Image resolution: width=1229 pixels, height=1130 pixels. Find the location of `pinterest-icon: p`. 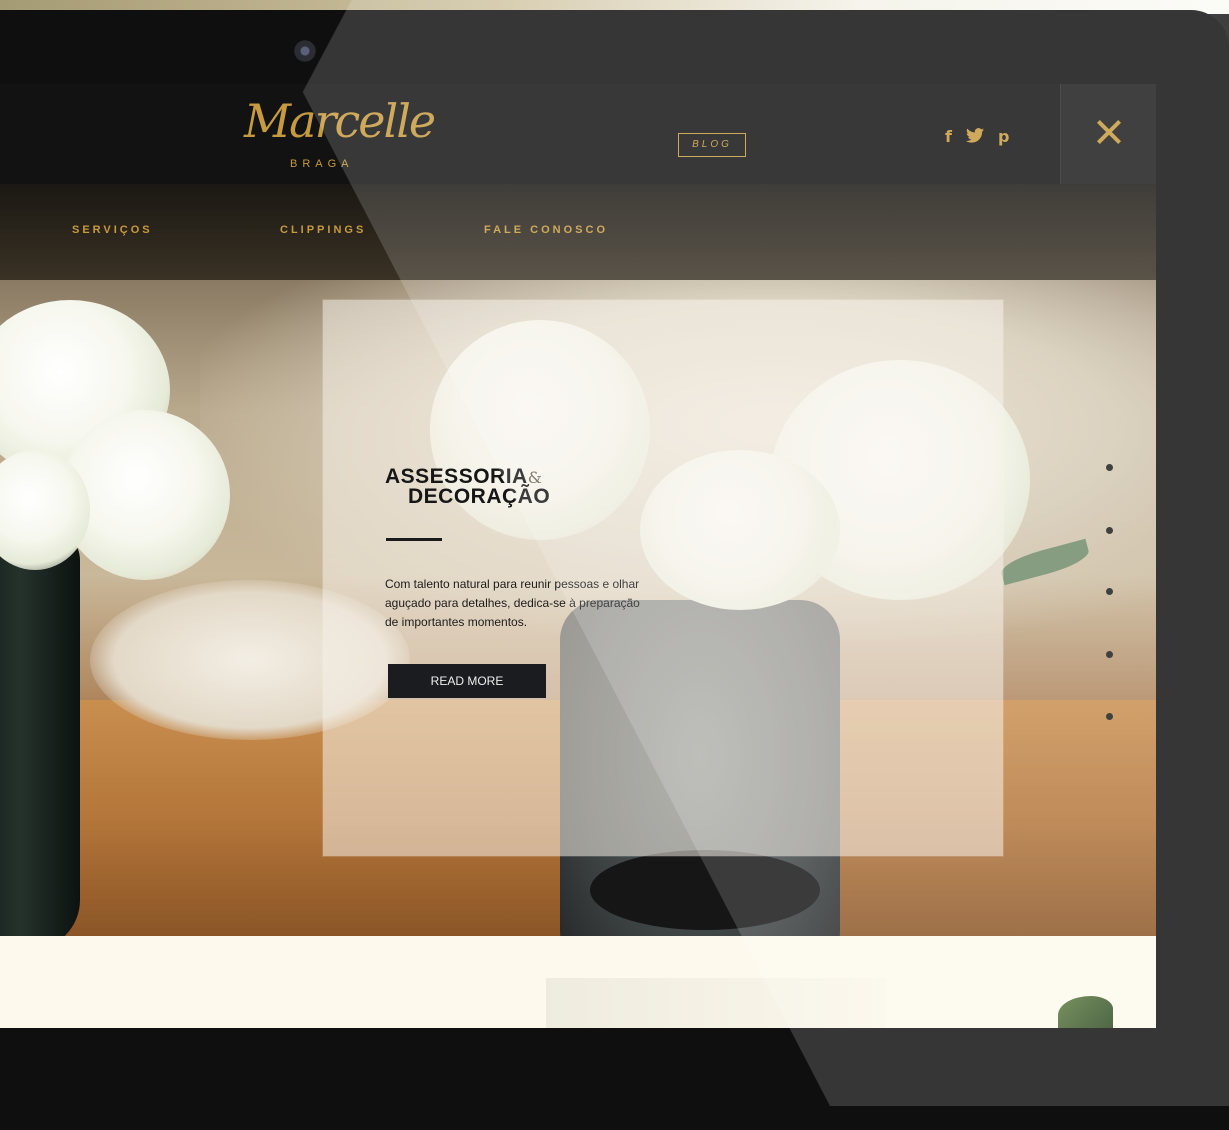

pinterest-icon: p is located at coordinates (1003, 137).